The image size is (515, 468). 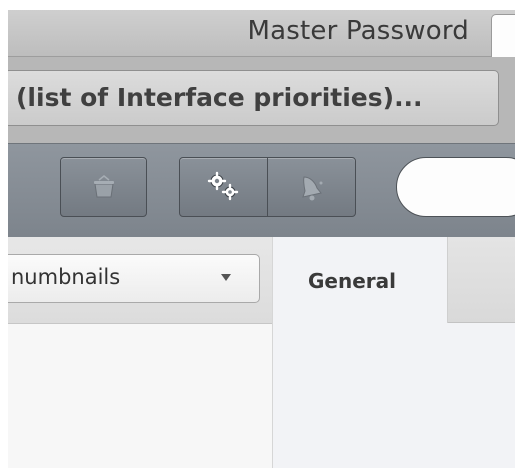 I want to click on settings-button, so click(x=223, y=187).